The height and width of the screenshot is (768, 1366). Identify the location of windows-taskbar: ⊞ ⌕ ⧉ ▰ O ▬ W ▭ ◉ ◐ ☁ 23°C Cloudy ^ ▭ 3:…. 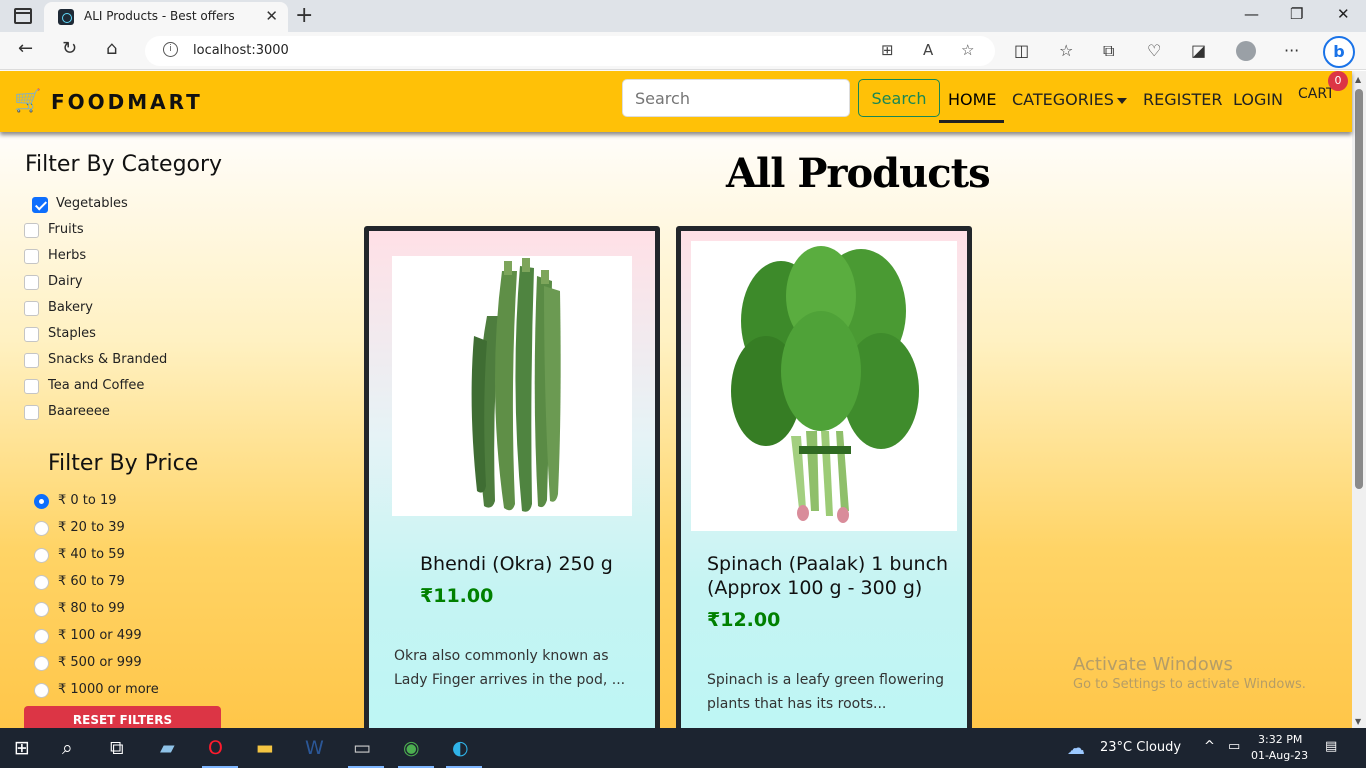
(683, 748).